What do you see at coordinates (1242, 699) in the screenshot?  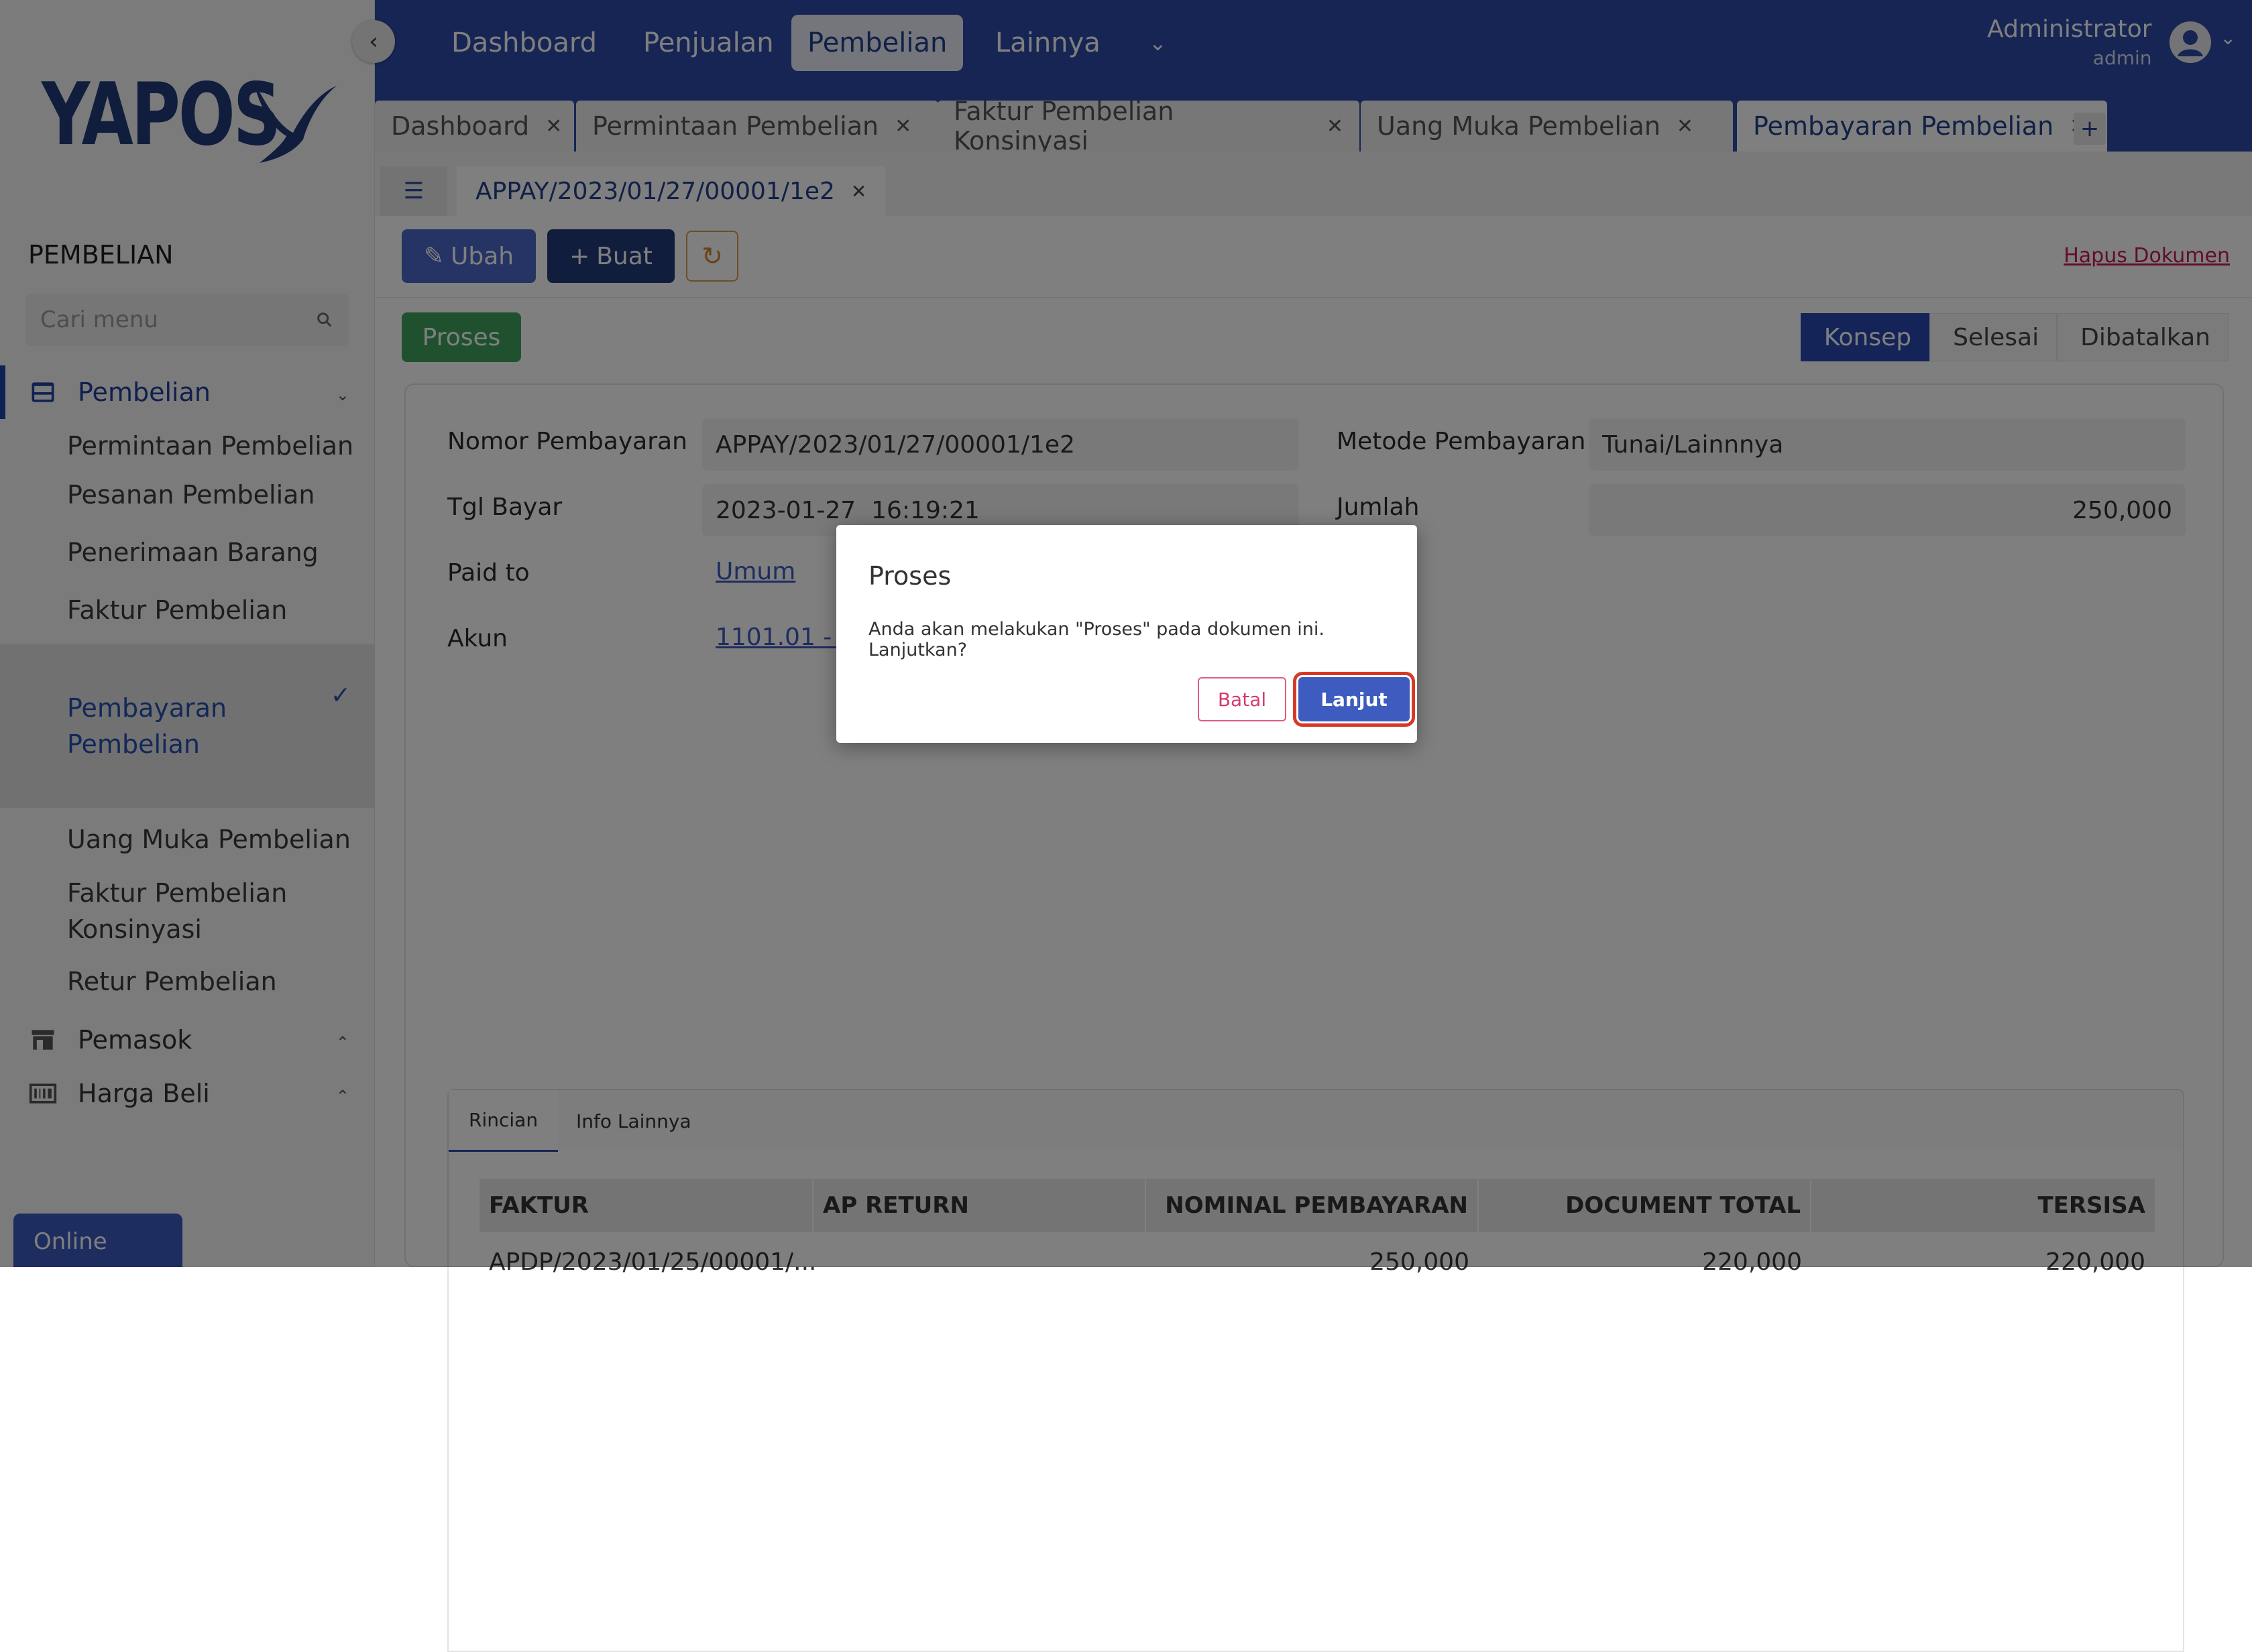 I see `cancel-button: Batal` at bounding box center [1242, 699].